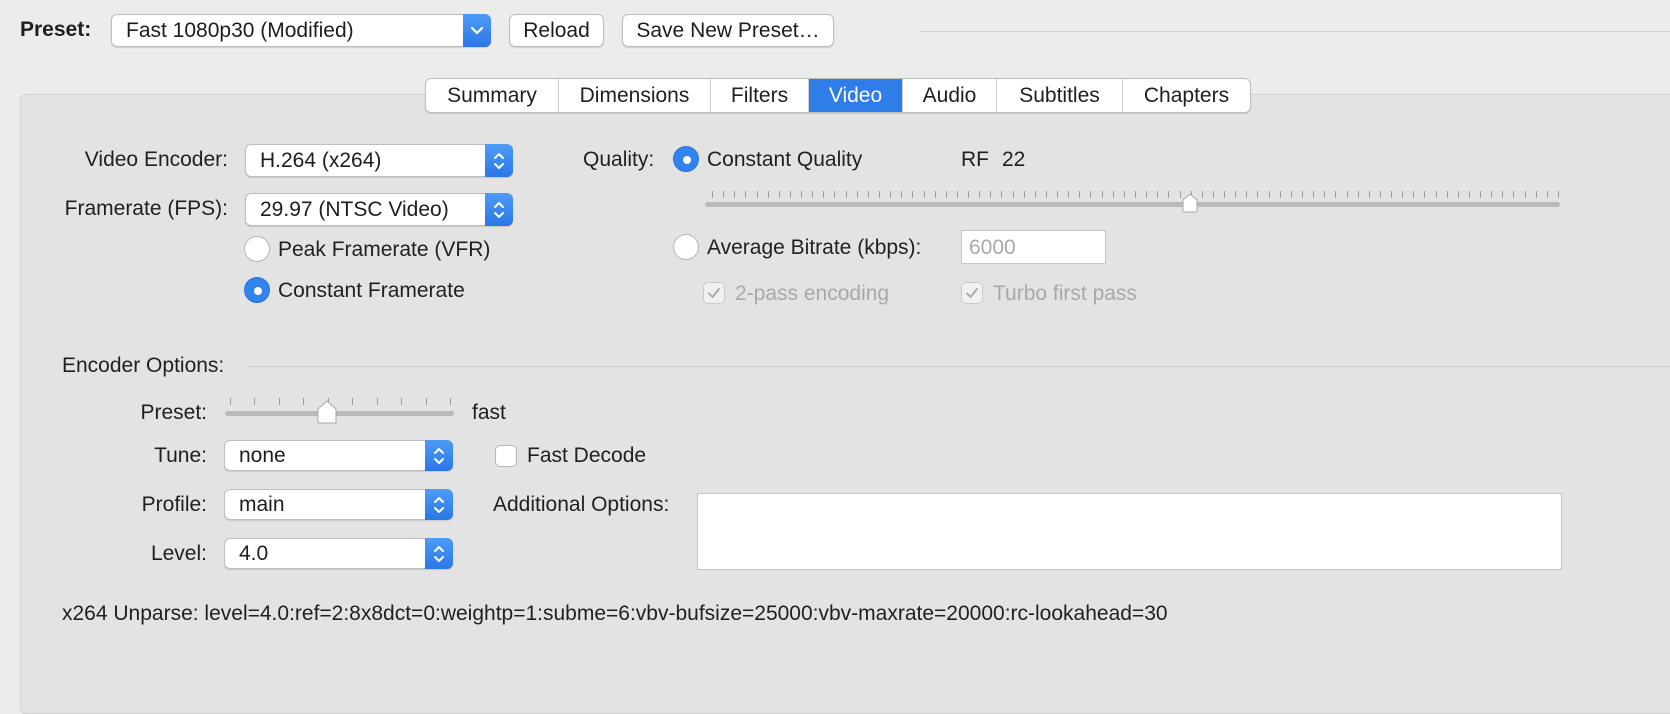  I want to click on constant-quality-radio, so click(686, 159).